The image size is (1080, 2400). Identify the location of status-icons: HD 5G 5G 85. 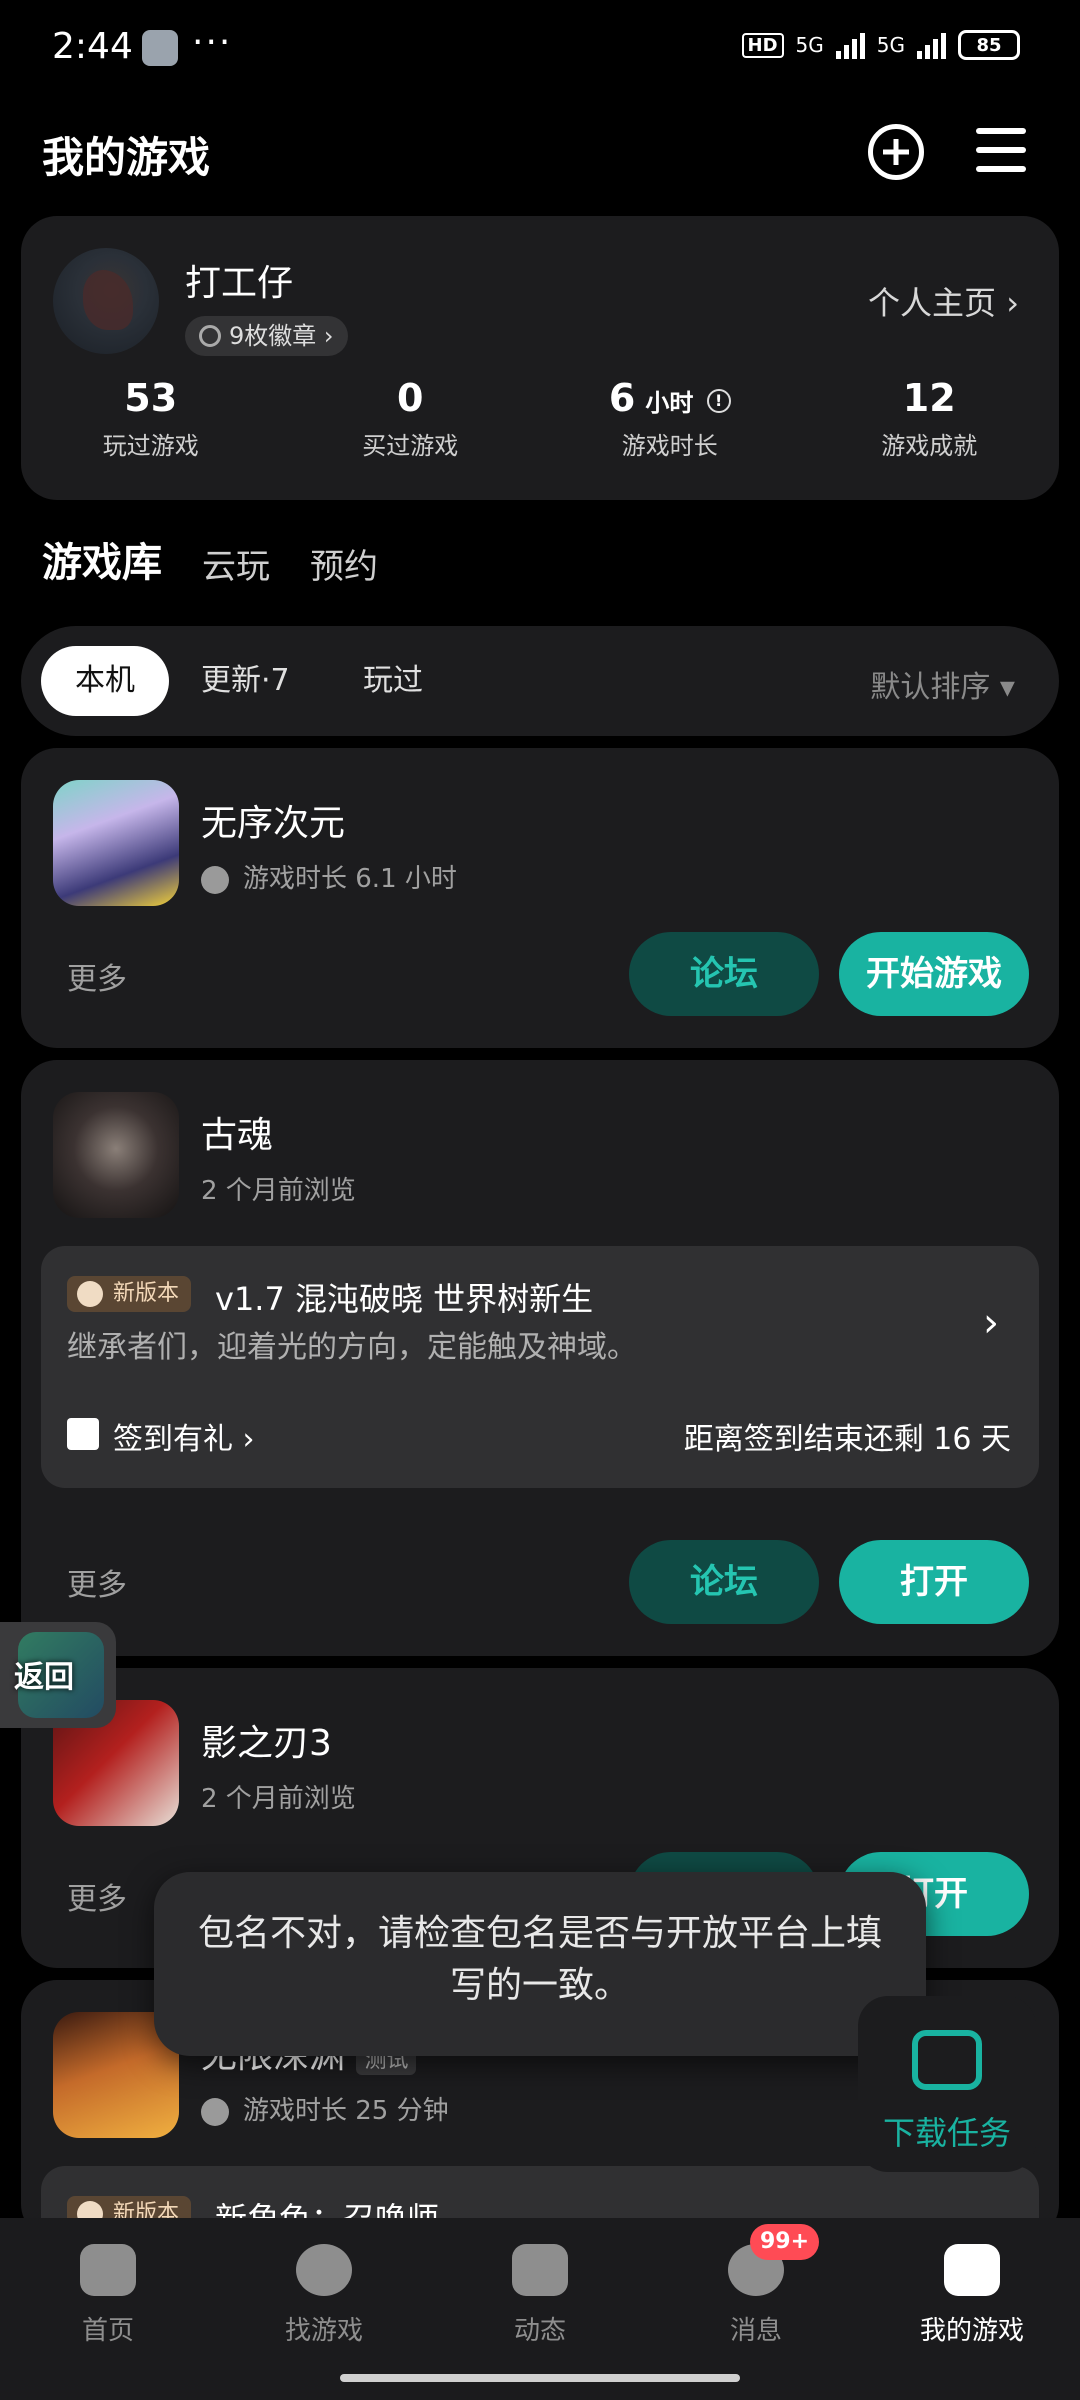
(880, 45).